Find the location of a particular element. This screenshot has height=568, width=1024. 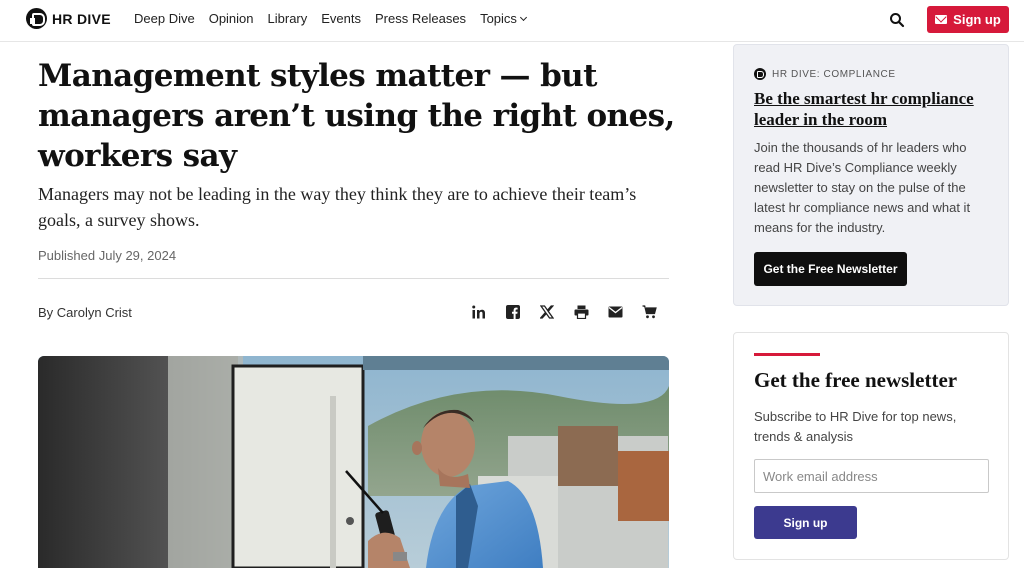

linkedin-icon is located at coordinates (479, 312).